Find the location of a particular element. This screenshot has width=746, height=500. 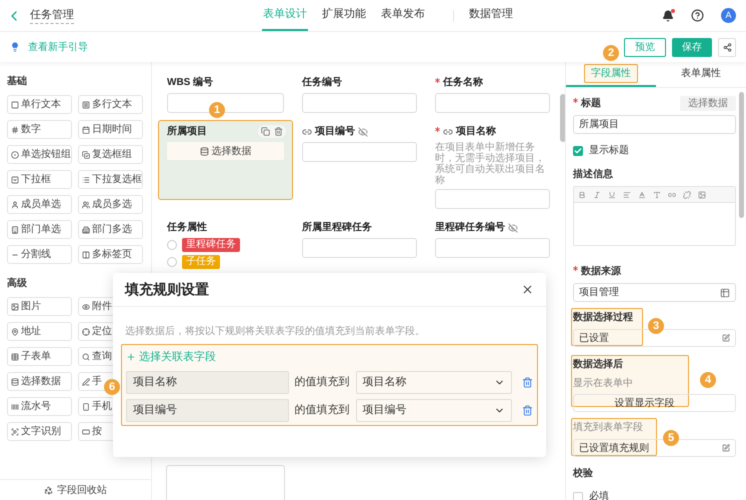

dialog-title: 填充规则设置 is located at coordinates (167, 289).